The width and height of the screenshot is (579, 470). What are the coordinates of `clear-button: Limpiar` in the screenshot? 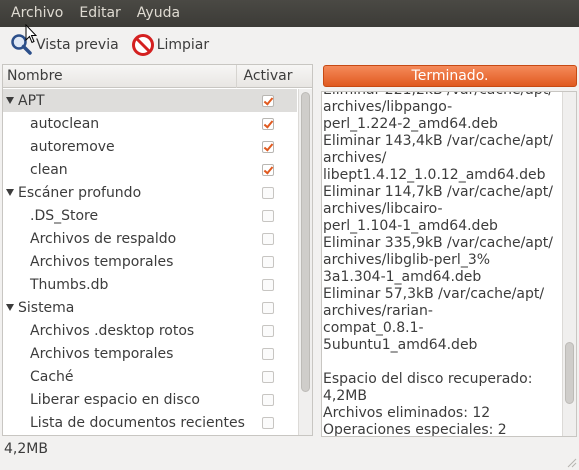 It's located at (170, 45).